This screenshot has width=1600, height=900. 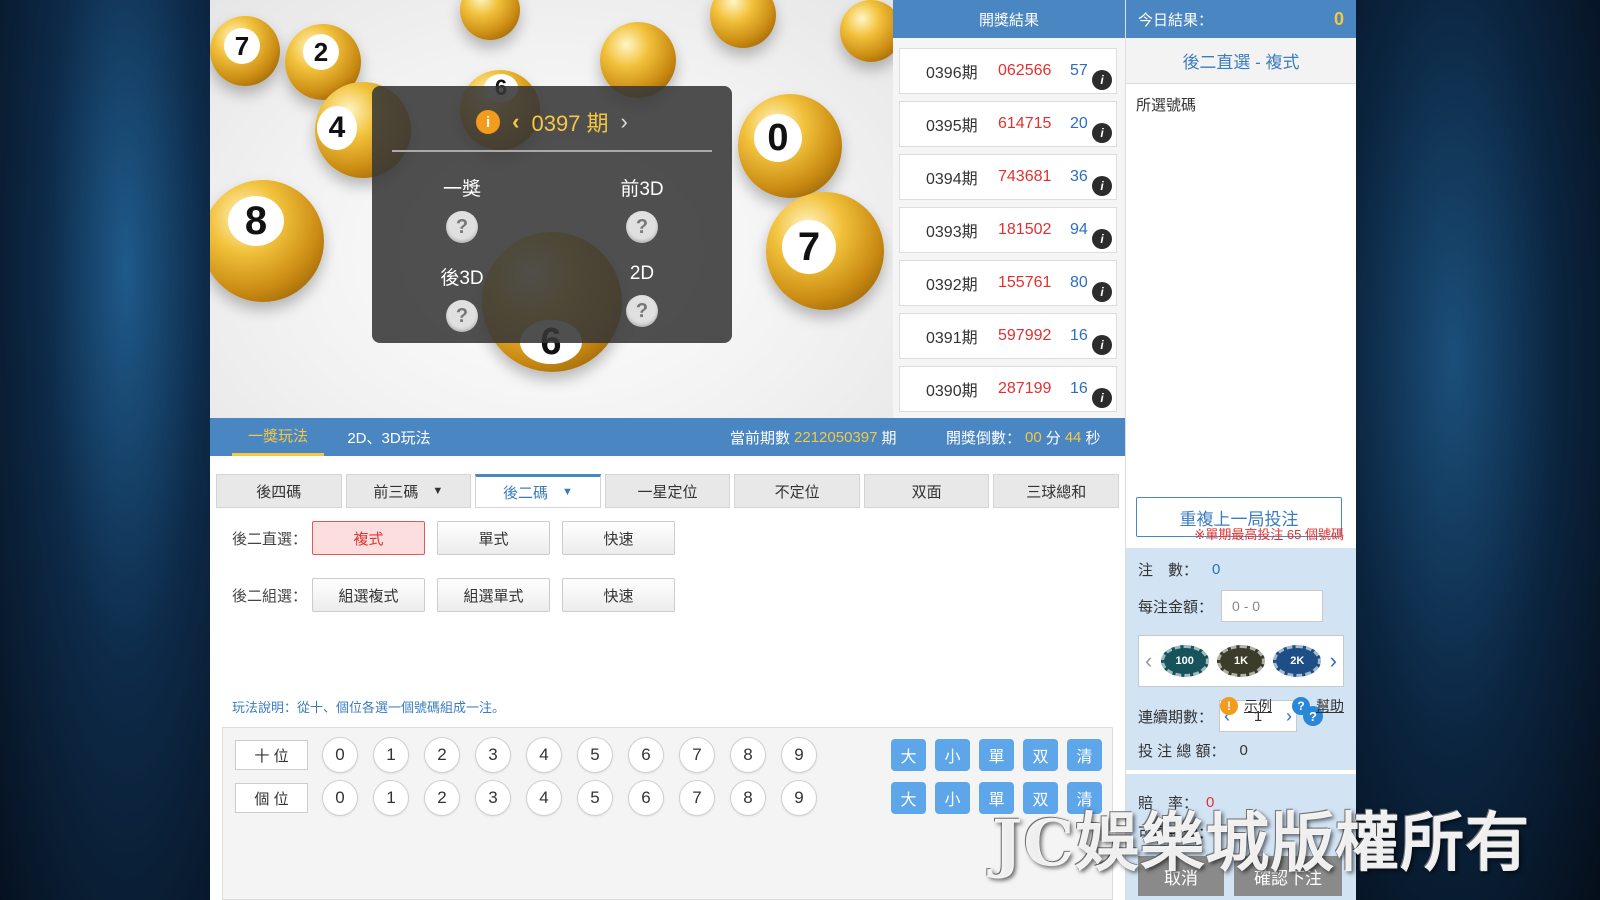 I want to click on mode-compound-button: 複式, so click(x=368, y=538).